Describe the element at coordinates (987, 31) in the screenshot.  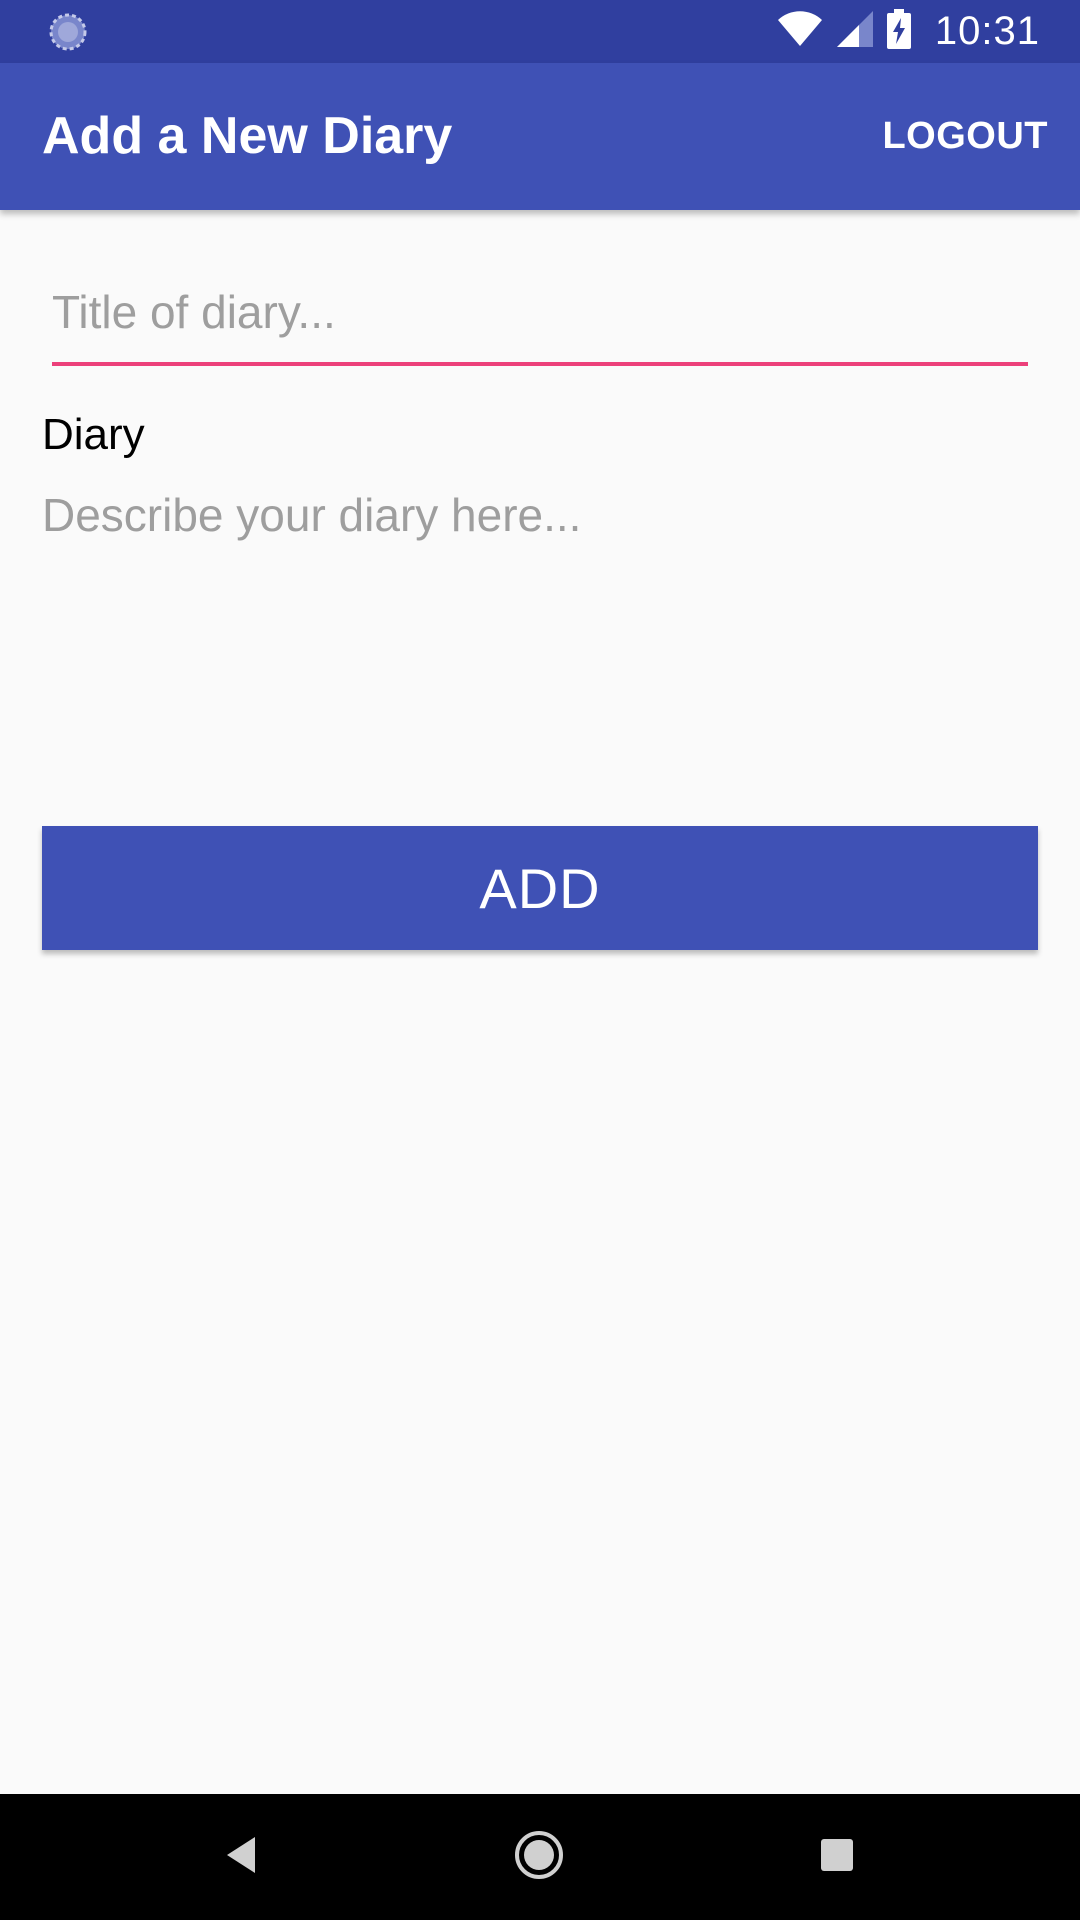
I see `status-time: 10:31` at that location.